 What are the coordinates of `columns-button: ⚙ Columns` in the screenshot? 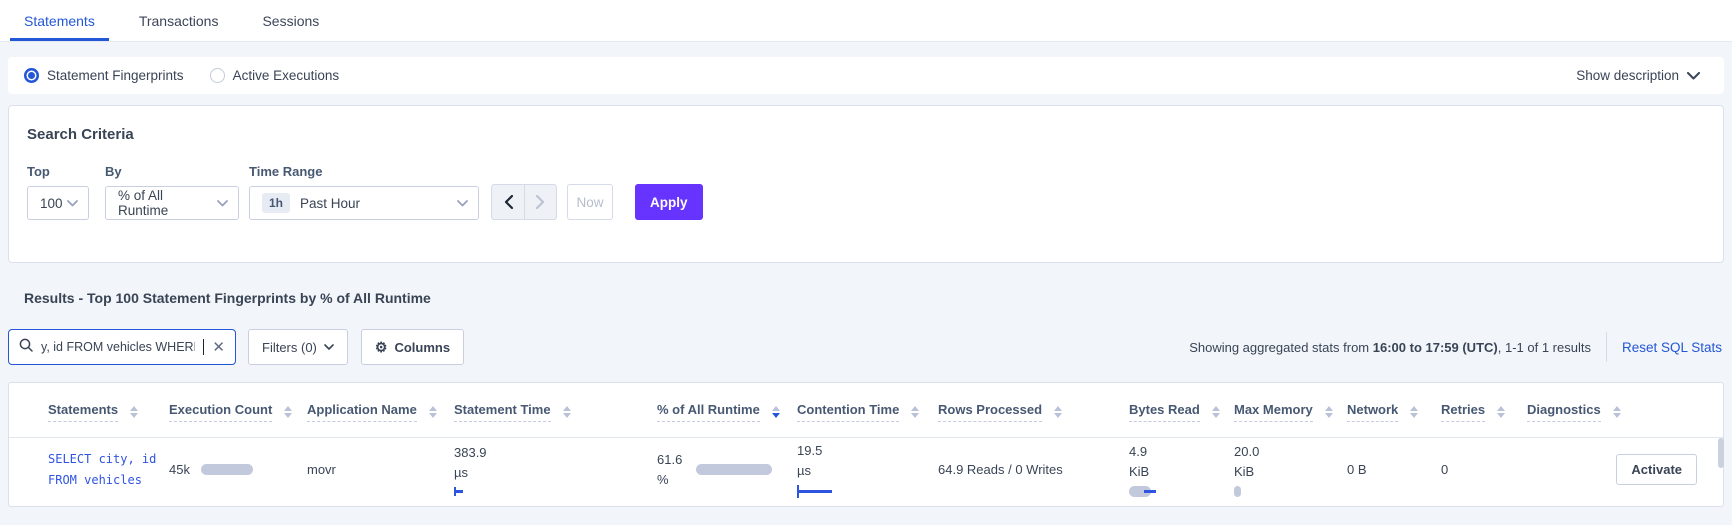 It's located at (412, 347).